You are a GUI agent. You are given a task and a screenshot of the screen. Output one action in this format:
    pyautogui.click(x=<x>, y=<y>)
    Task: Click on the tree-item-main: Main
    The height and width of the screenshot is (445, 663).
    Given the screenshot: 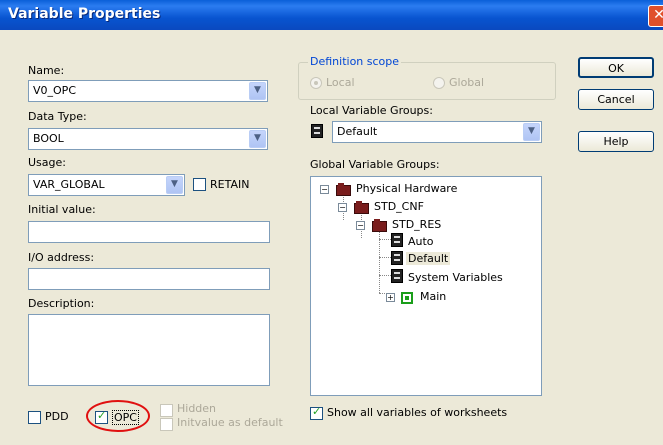 What is the action you would take?
    pyautogui.click(x=433, y=296)
    